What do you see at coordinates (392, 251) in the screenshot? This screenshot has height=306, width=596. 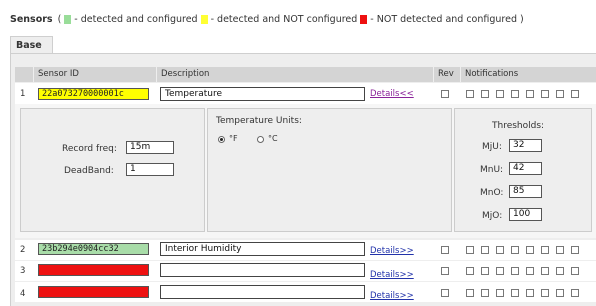 I see `details-toggle-2: Details>>` at bounding box center [392, 251].